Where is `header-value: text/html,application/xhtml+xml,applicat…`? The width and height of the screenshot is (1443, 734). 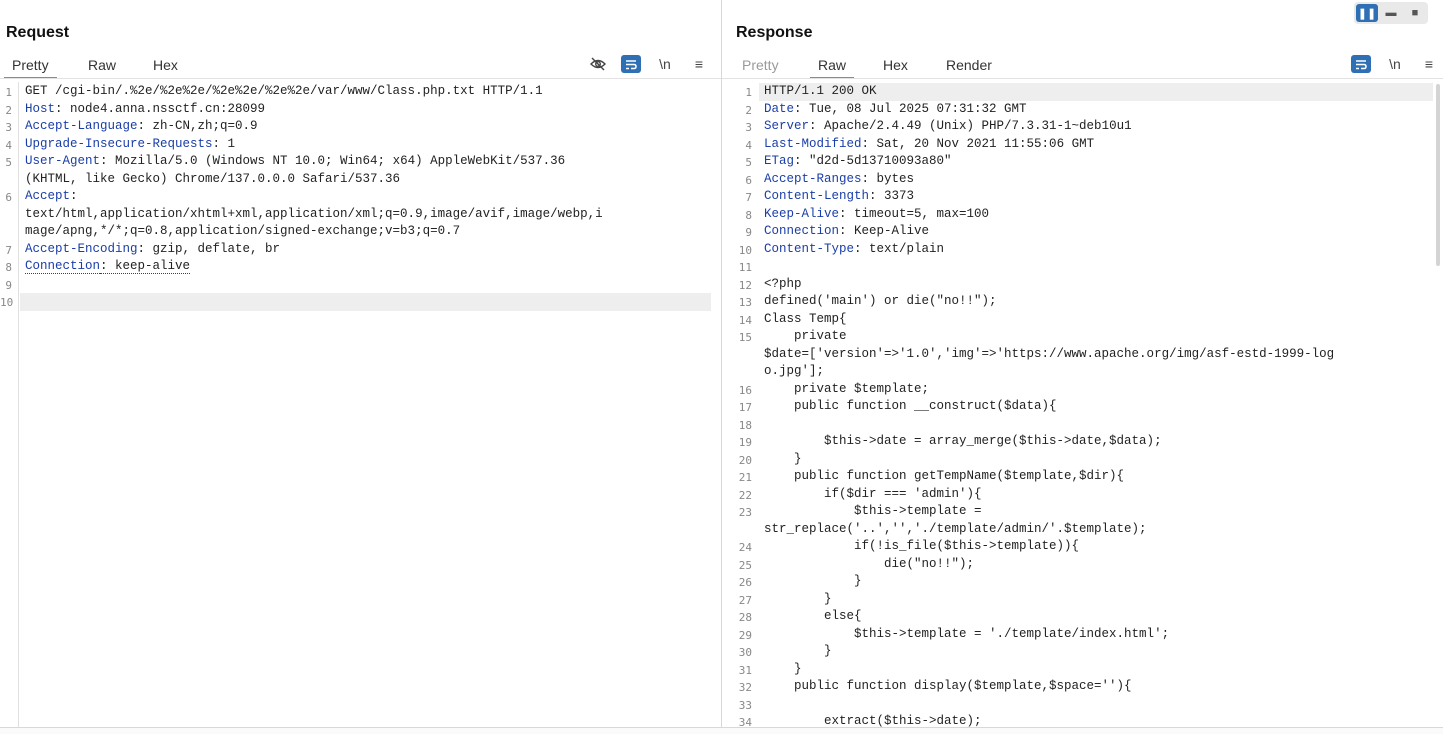 header-value: text/html,application/xhtml+xml,applicat… is located at coordinates (314, 213).